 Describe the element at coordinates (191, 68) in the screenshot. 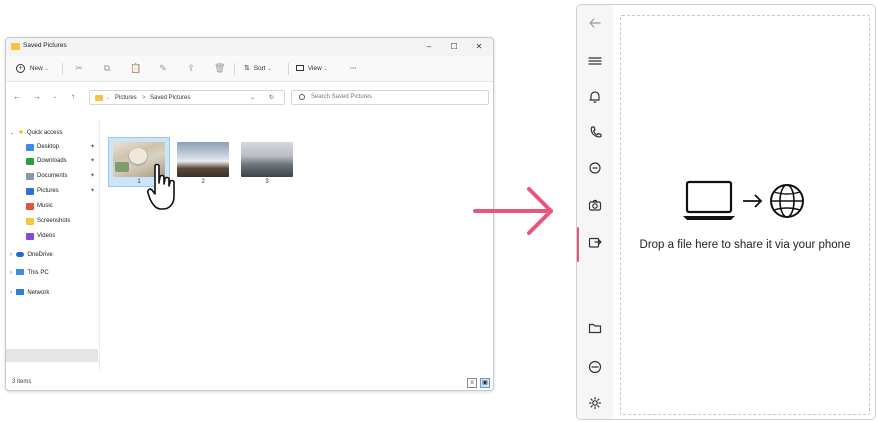

I see `share-icon: ⇪` at that location.